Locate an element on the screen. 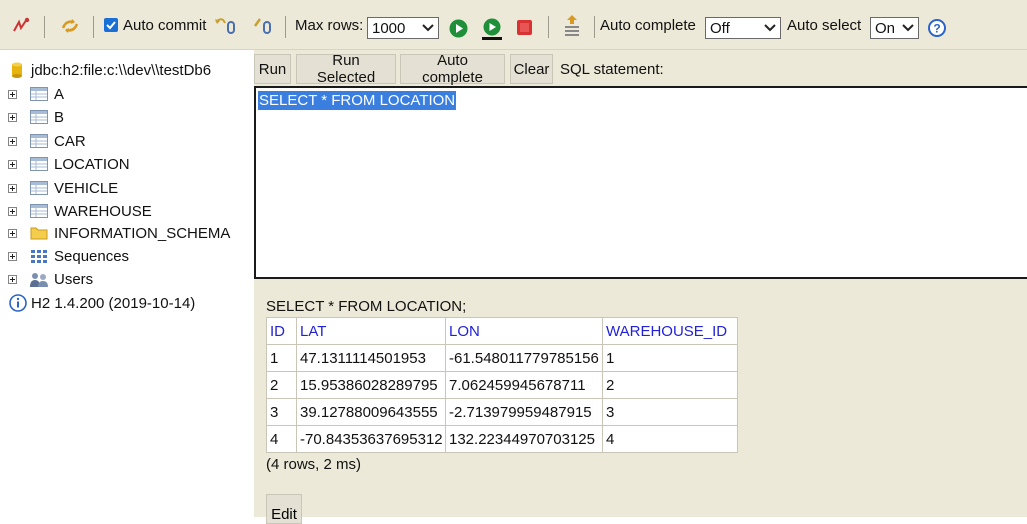 Image resolution: width=1027 pixels, height=524 pixels. auto-commit-toggle: Auto commit is located at coordinates (155, 25).